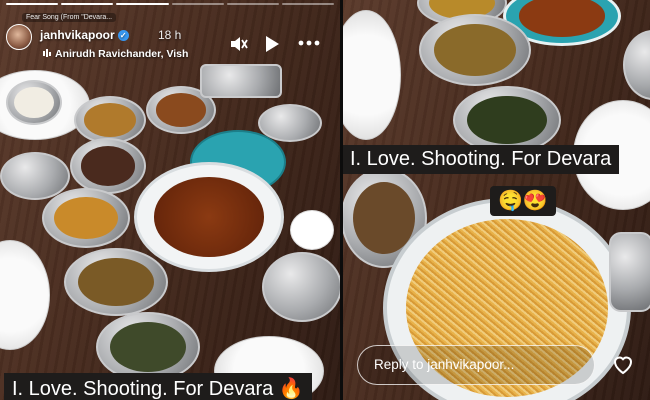 The width and height of the screenshot is (650, 400). What do you see at coordinates (309, 43) in the screenshot?
I see `more-icon` at bounding box center [309, 43].